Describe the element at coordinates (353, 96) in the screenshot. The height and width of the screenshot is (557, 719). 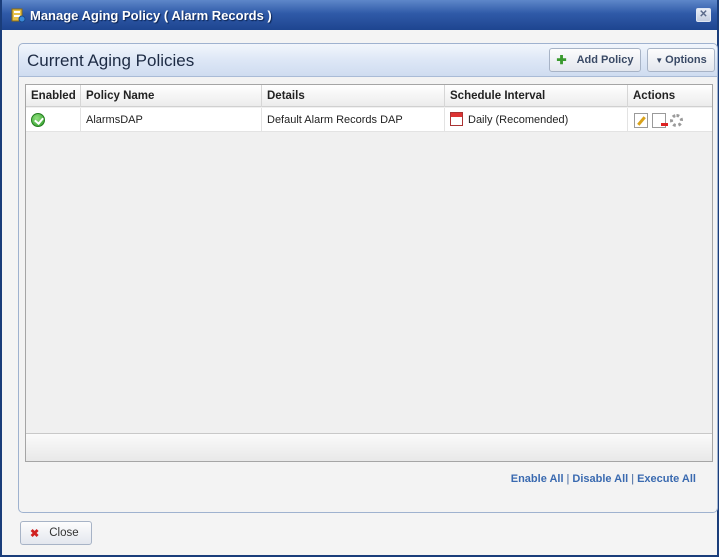
I see `column-header-details: Details` at that location.